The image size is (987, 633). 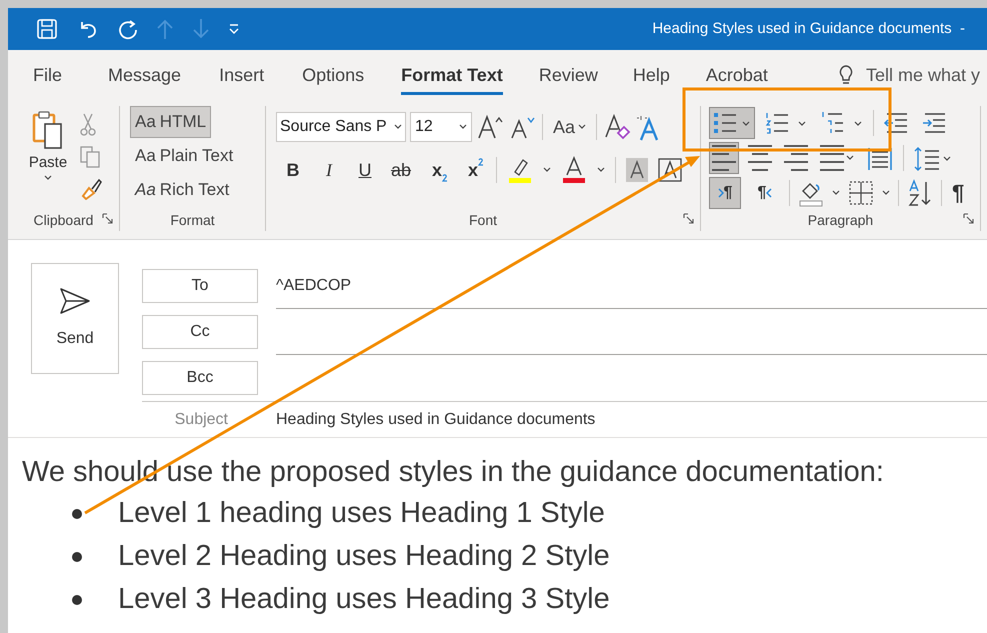 I want to click on format-option: Aa HTML, so click(x=171, y=122).